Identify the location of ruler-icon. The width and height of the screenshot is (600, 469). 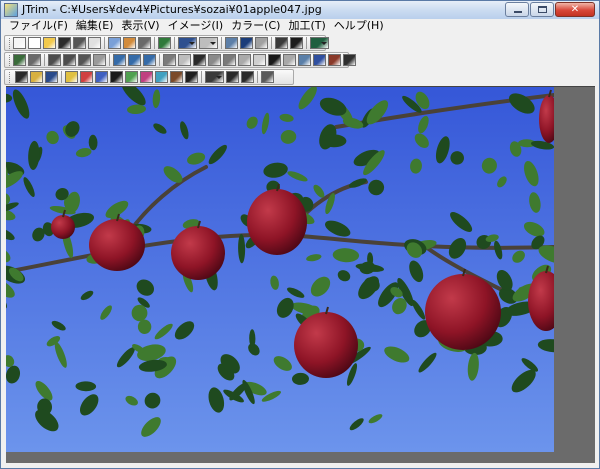
(296, 43).